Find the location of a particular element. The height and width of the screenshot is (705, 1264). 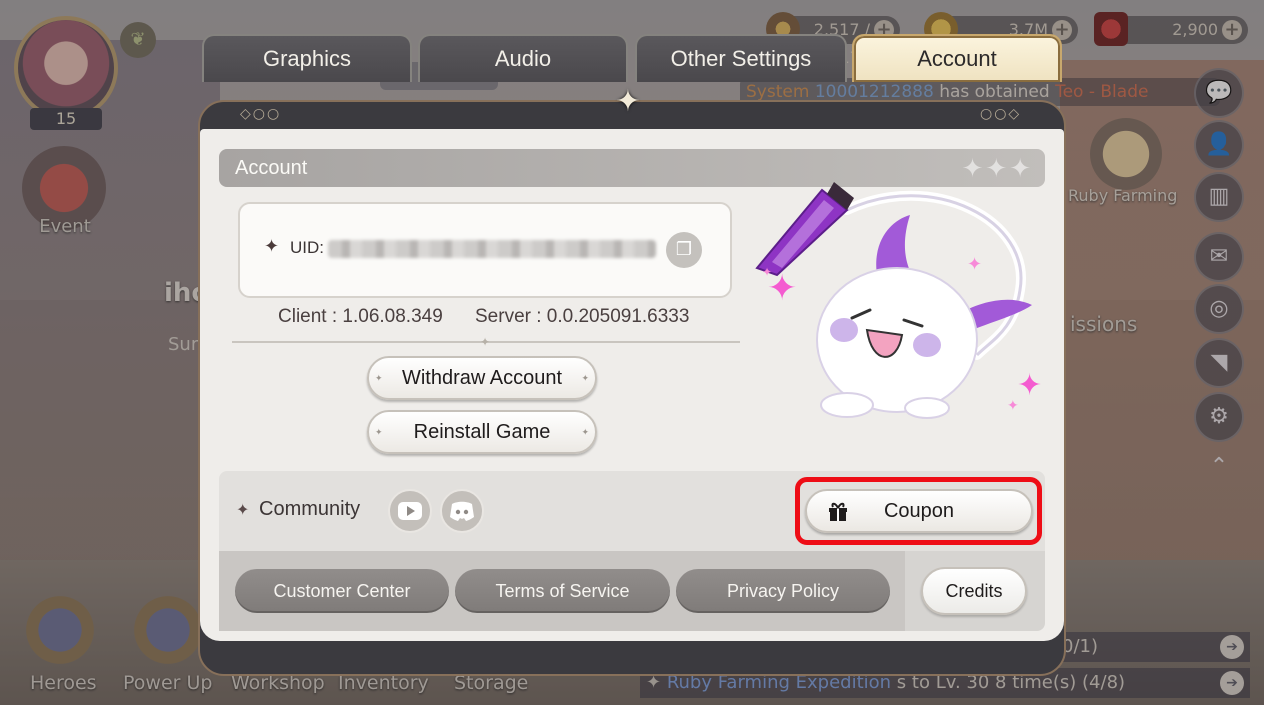

tab-other-settings: Other Settings is located at coordinates (741, 58).